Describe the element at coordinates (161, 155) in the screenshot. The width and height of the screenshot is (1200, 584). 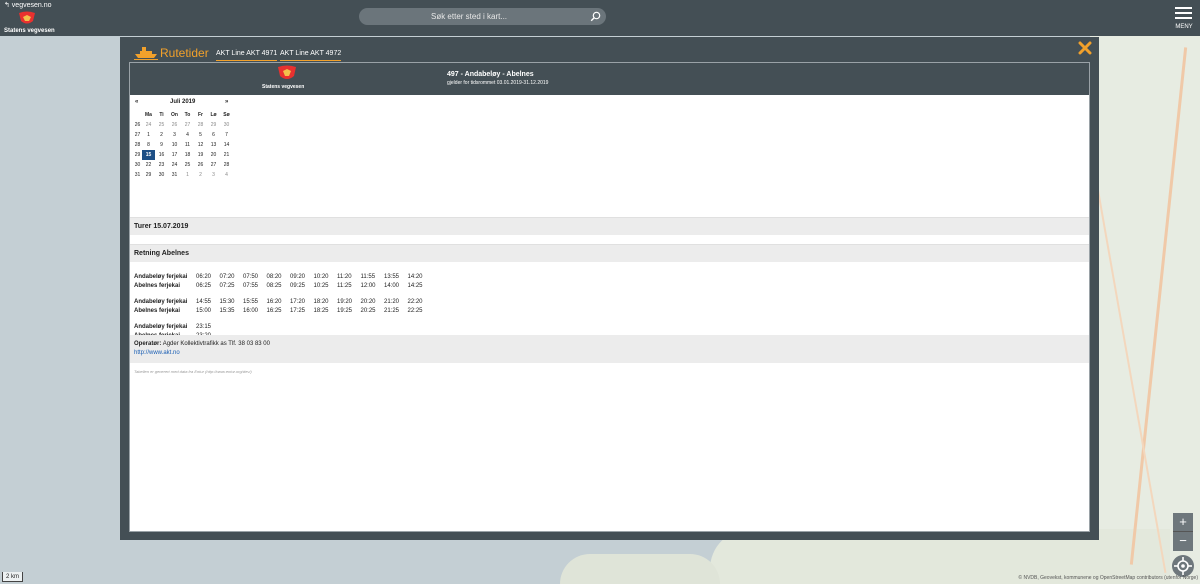
I see `calendar-day: 16` at that location.